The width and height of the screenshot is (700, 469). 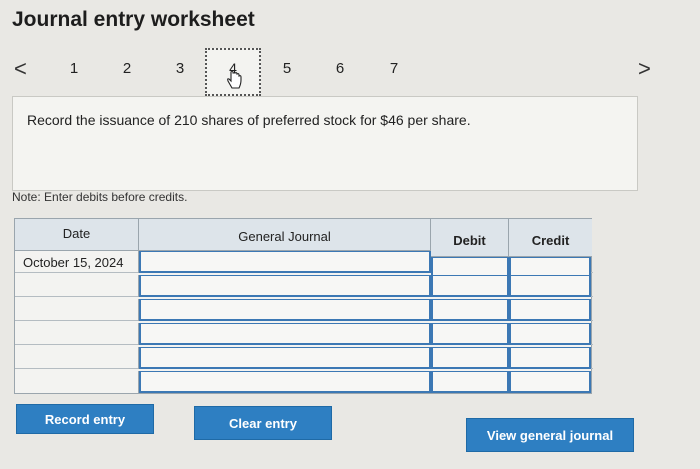 What do you see at coordinates (287, 68) in the screenshot?
I see `step-5: 5` at bounding box center [287, 68].